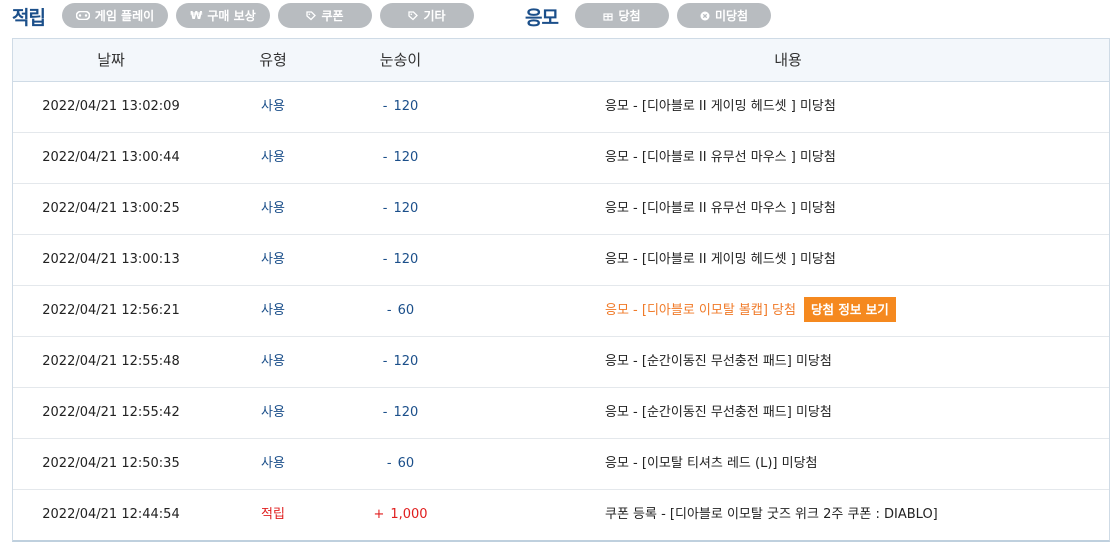 This screenshot has height=547, width=1120. Describe the element at coordinates (711, 463) in the screenshot. I see `row-content-text: 응모 - [이모탈 티셔츠 레드 (L)] 미당첨` at that location.